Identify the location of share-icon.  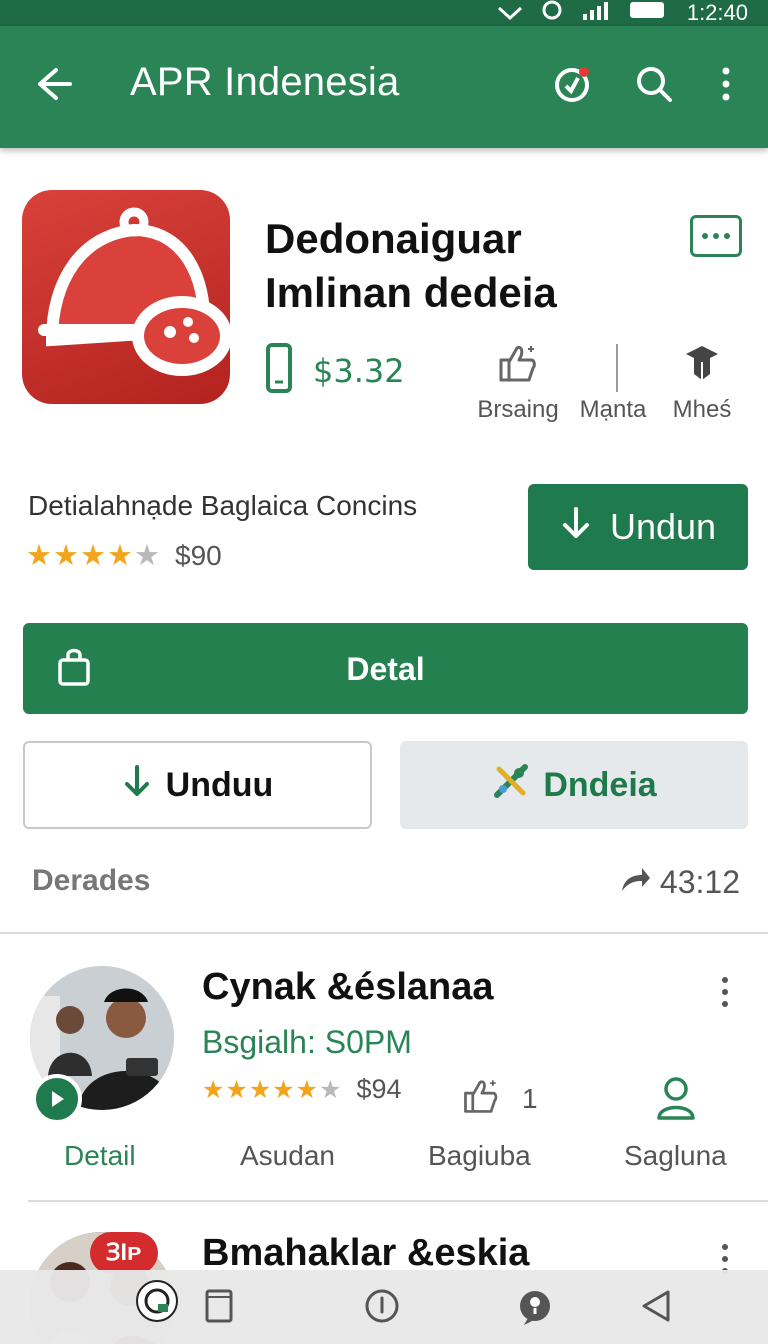
(635, 882).